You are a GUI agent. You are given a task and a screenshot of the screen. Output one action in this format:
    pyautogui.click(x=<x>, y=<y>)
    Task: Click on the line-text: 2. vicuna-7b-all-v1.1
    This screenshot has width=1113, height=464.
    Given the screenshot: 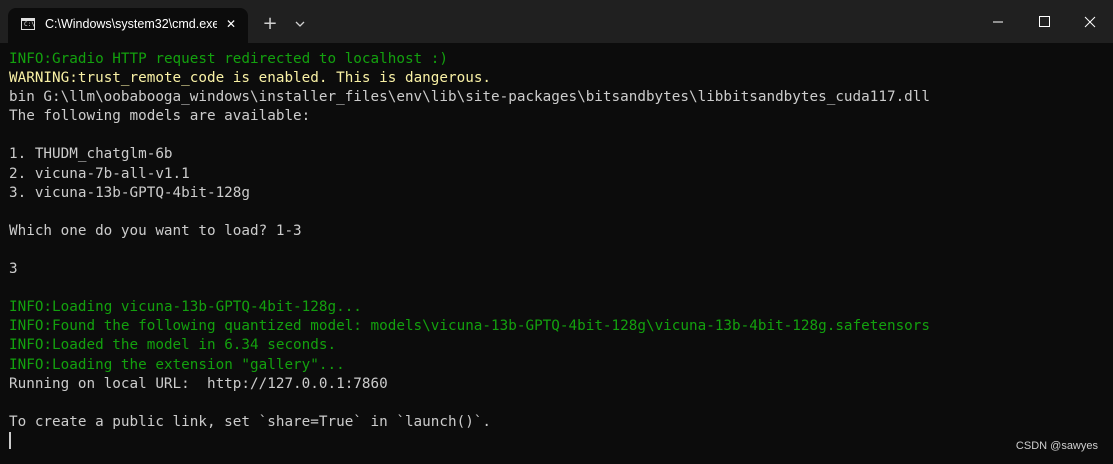 What is the action you would take?
    pyautogui.click(x=99, y=173)
    